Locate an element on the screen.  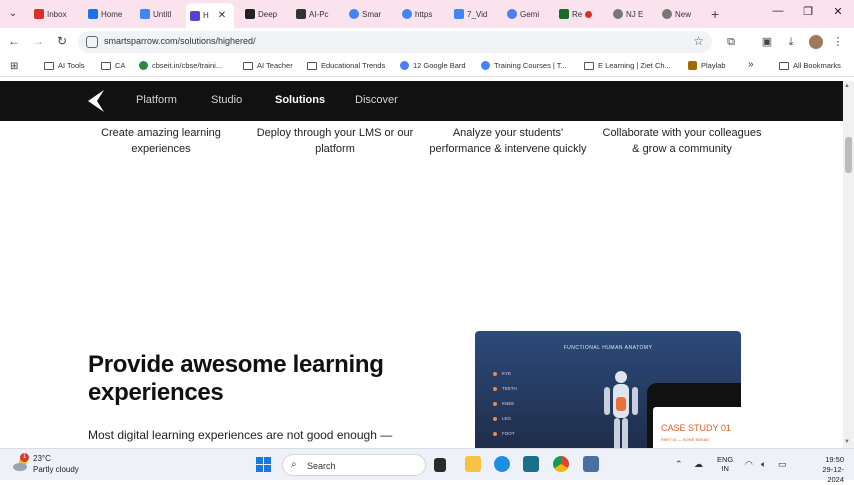
wifi-icon: ◠ is located at coordinates (749, 464).